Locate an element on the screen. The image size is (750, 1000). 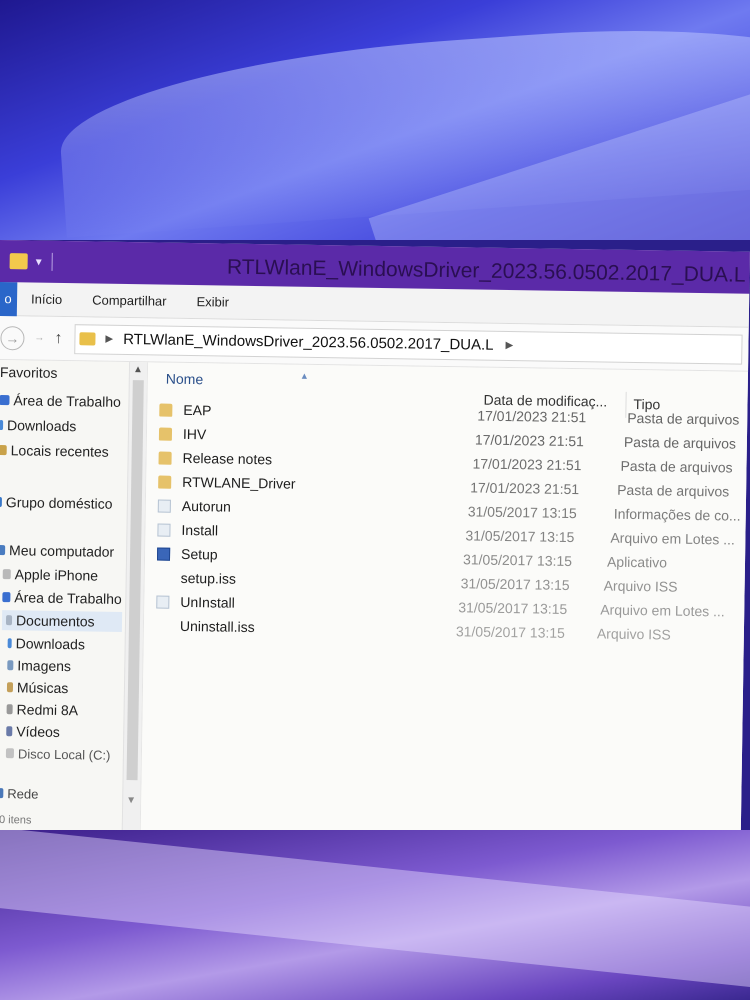
scroll-down-icon: ▼ is located at coordinates (131, 800).